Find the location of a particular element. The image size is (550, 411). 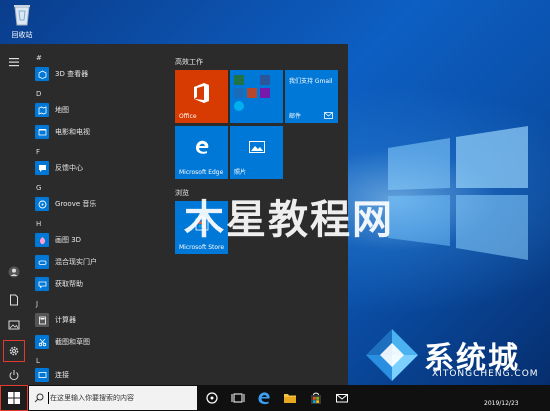

onenote-purple-icon is located at coordinates (265, 93).